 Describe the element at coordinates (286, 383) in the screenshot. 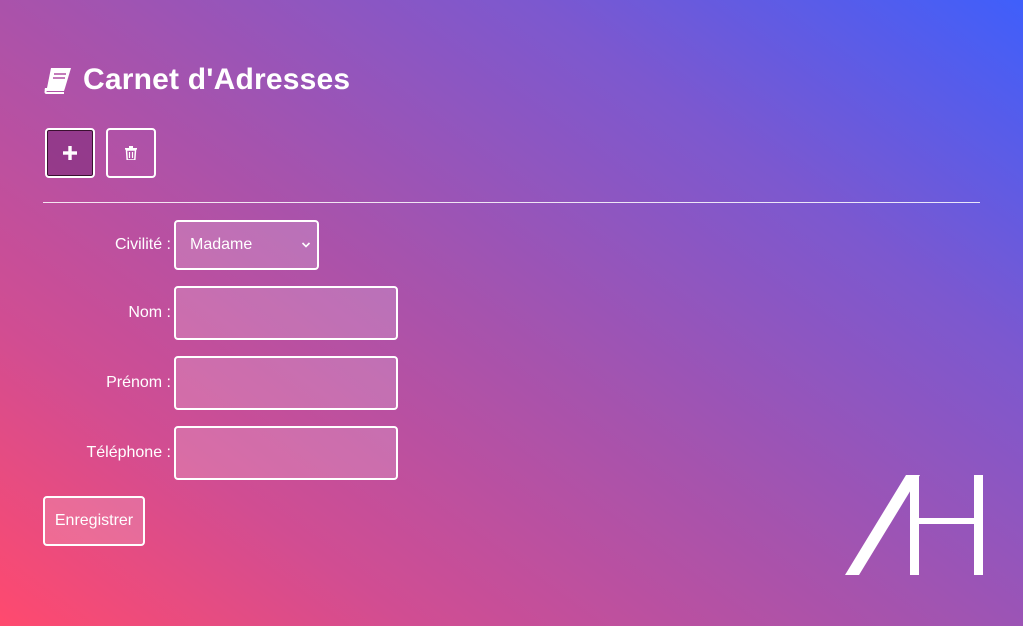

I see `prenom-input` at that location.